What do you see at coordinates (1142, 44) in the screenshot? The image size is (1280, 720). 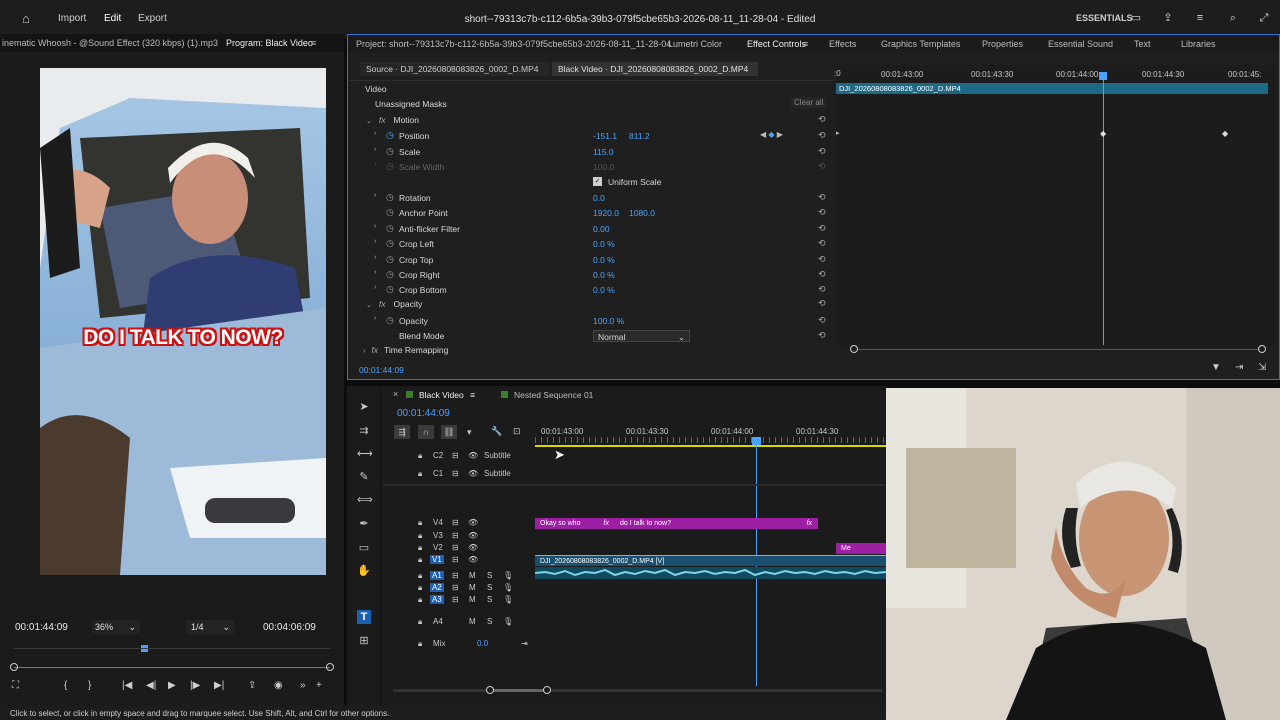 I see `text-tab: Text` at bounding box center [1142, 44].